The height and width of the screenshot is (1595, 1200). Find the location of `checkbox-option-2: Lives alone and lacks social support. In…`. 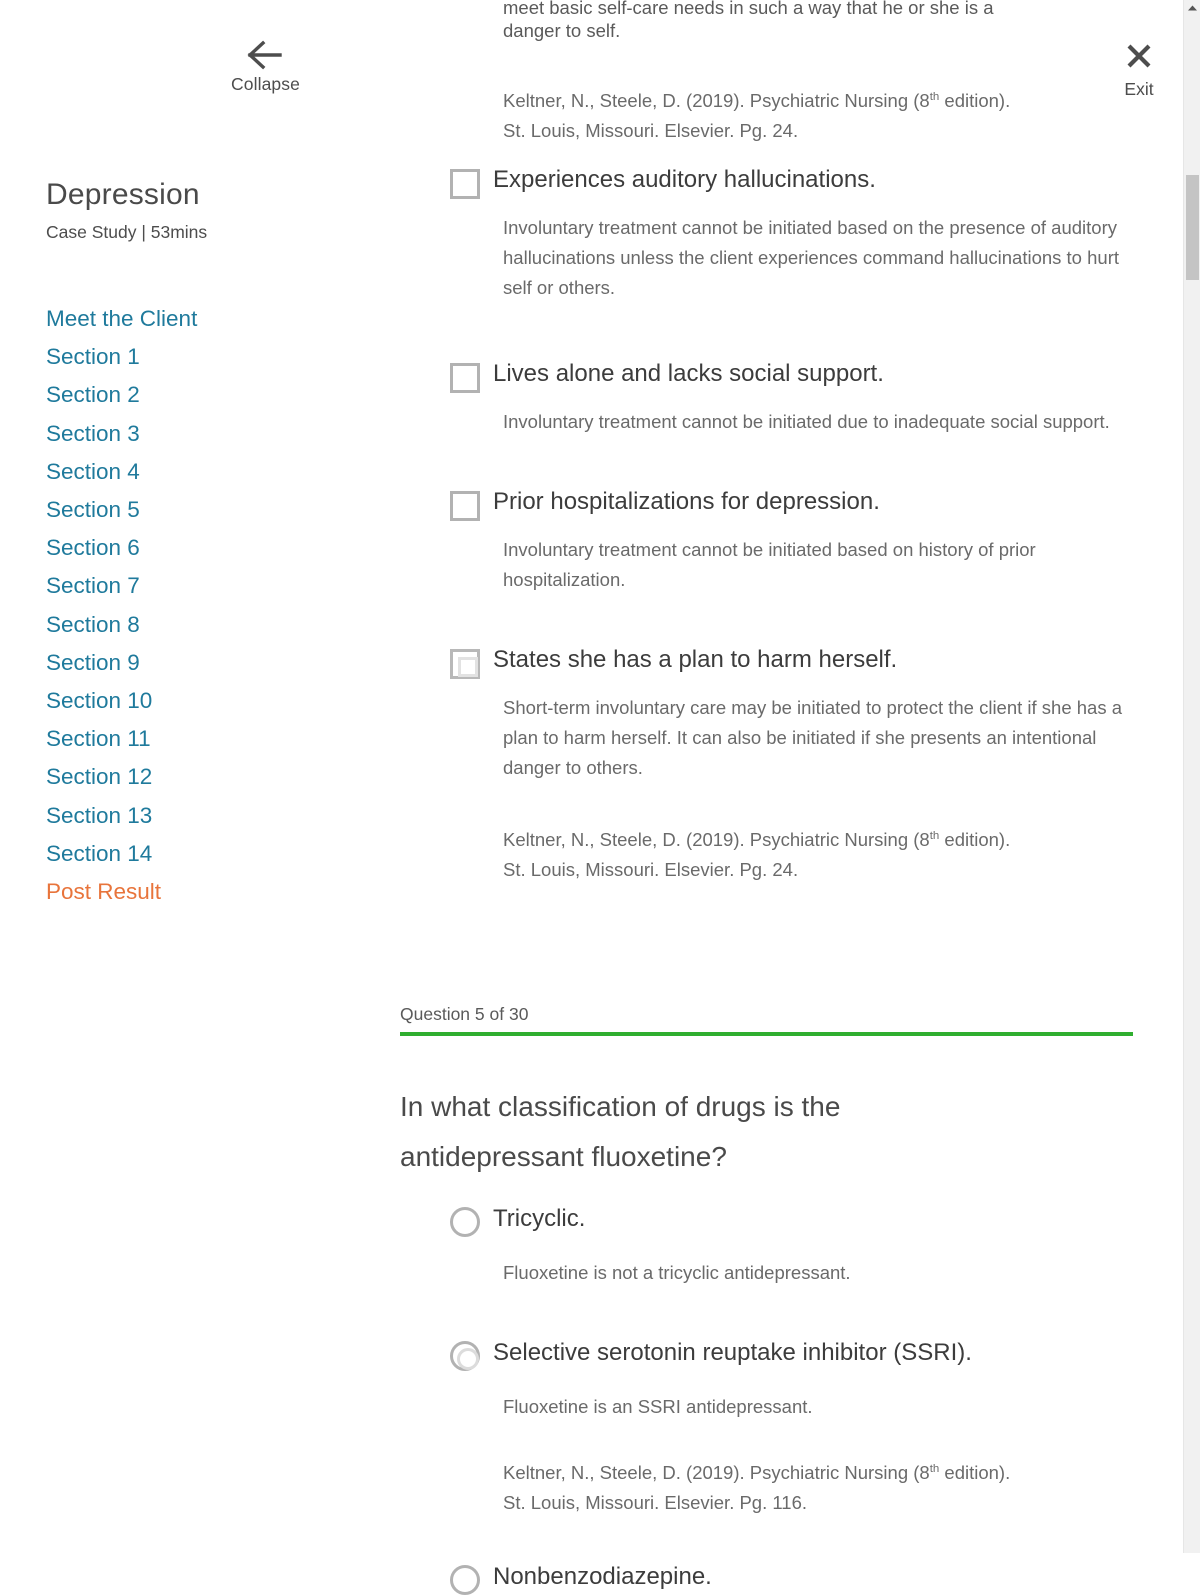

checkbox-option-2: Lives alone and lacks social support. In… is located at coordinates (785, 398).